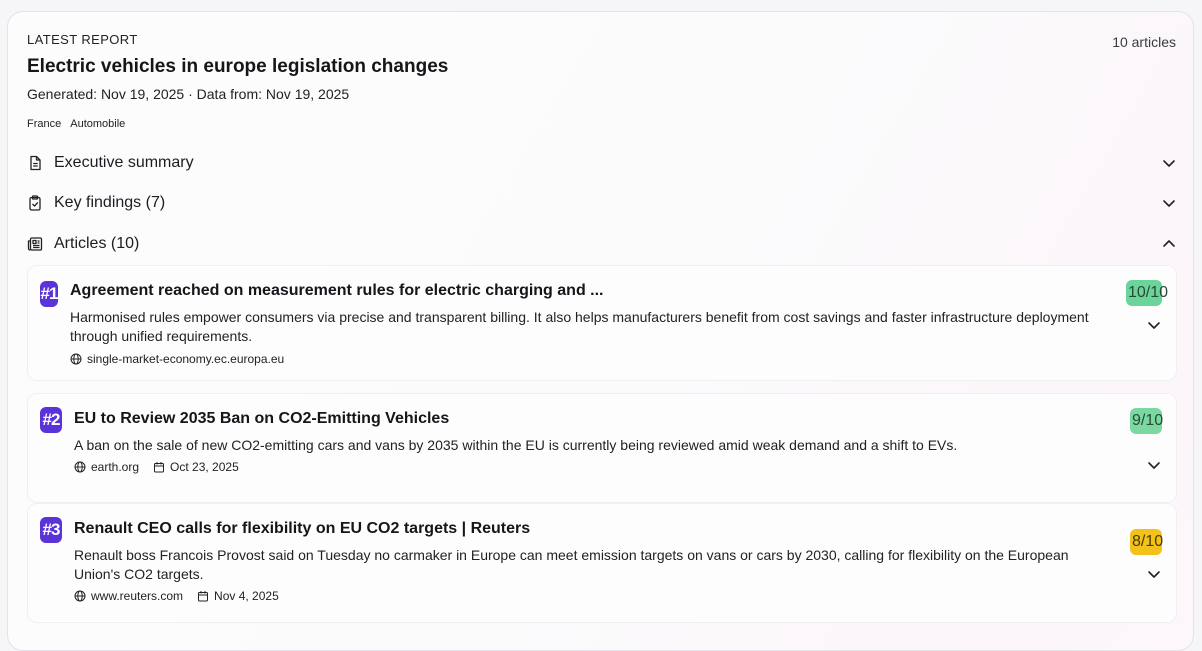 The height and width of the screenshot is (651, 1202). I want to click on article-date: Nov 4, 2025, so click(238, 596).